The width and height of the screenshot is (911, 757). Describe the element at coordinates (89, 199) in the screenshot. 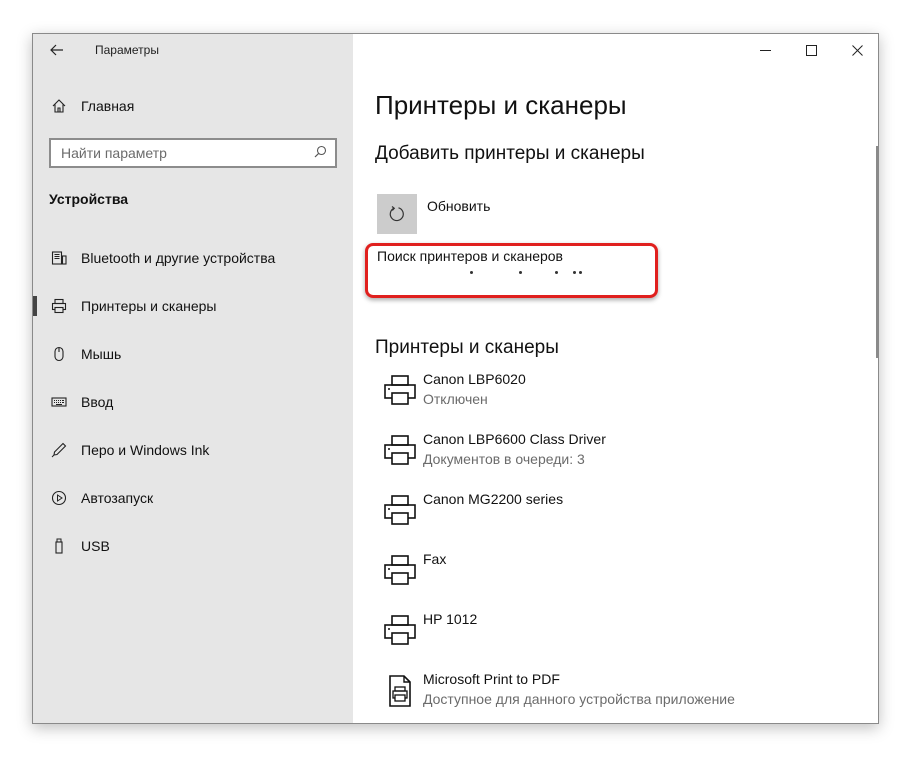

I see `section-title: Устройства` at that location.